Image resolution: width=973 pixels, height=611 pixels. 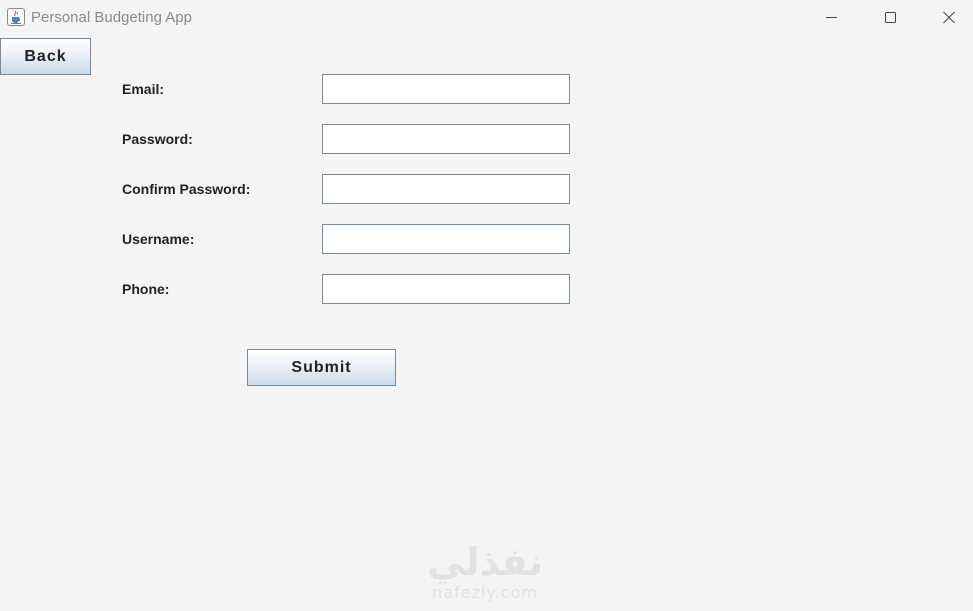 I want to click on username-field, so click(x=446, y=239).